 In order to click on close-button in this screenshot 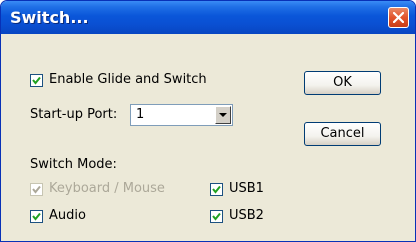, I will do `click(398, 17)`.